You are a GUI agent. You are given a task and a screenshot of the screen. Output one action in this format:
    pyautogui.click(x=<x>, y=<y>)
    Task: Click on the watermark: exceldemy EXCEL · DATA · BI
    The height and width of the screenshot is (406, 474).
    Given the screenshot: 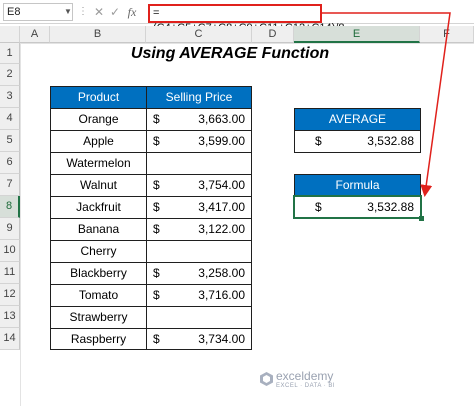 What is the action you would take?
    pyautogui.click(x=296, y=383)
    